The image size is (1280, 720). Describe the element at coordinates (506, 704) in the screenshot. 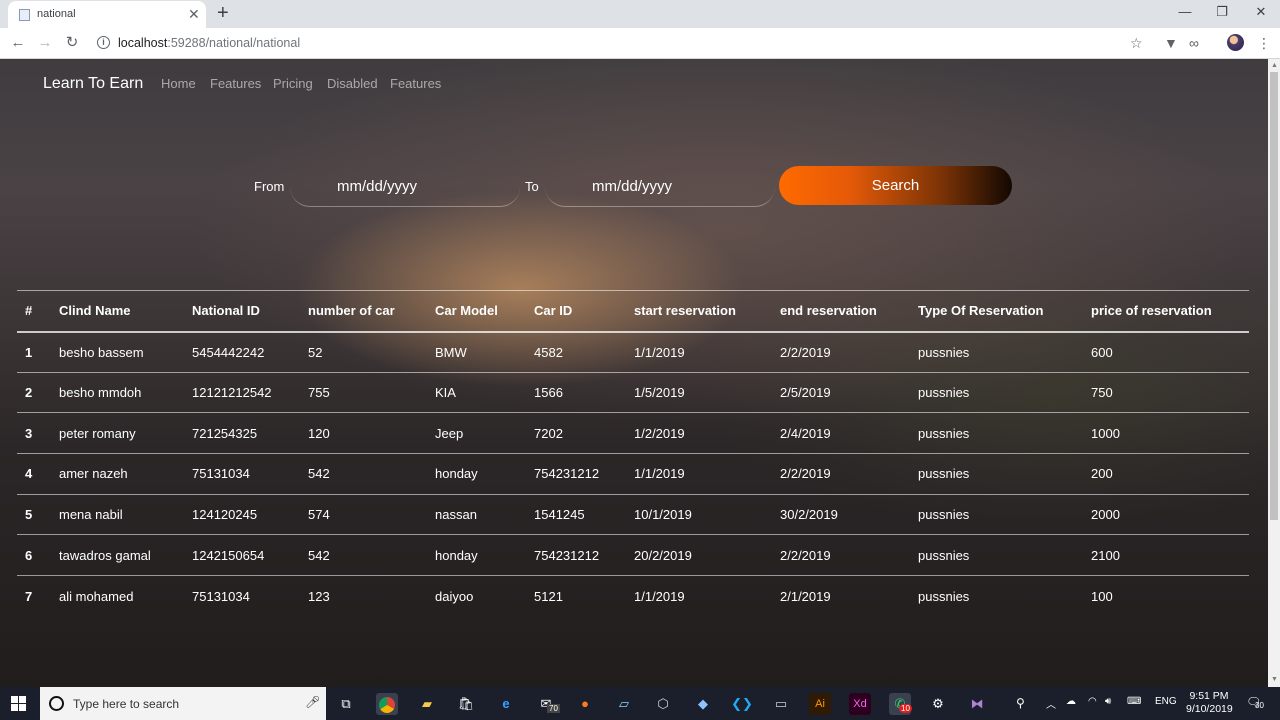

I see `edge-icon: e` at that location.